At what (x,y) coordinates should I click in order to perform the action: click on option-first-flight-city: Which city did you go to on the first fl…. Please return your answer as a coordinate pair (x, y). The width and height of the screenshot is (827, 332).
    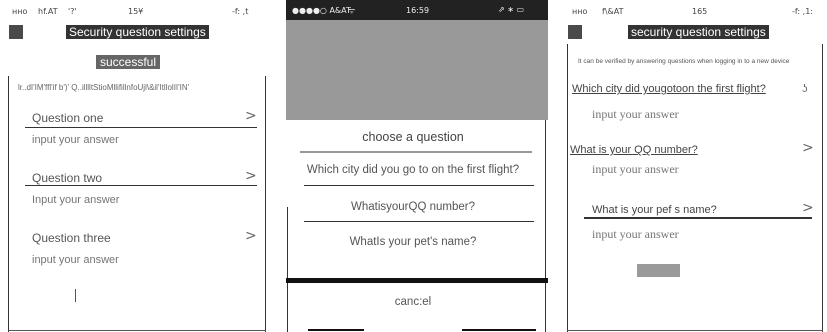
    Looking at the image, I should click on (413, 170).